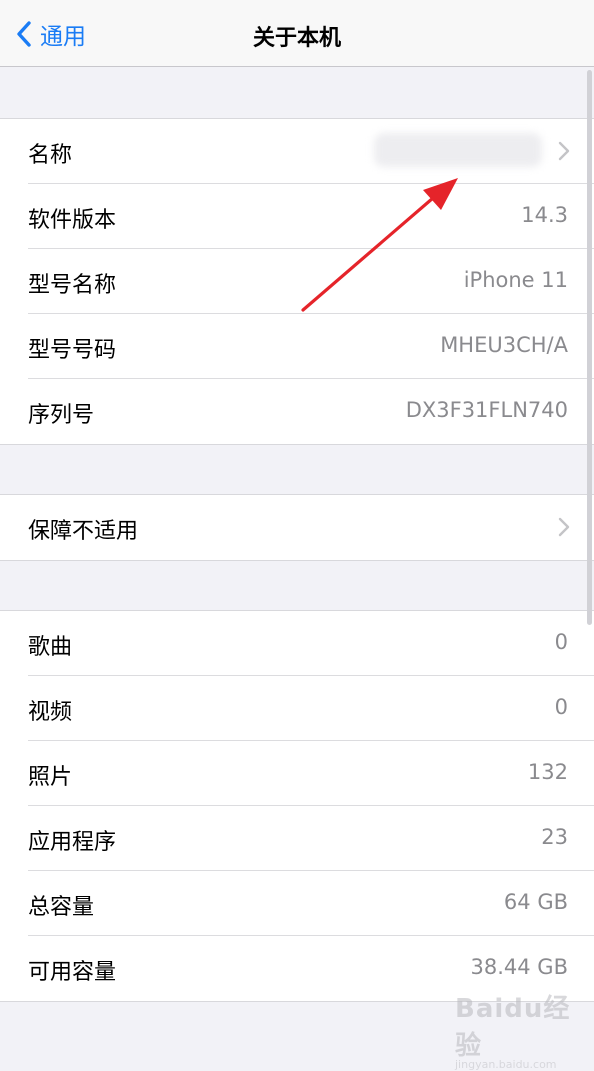  I want to click on scroll-indicator, so click(589, 347).